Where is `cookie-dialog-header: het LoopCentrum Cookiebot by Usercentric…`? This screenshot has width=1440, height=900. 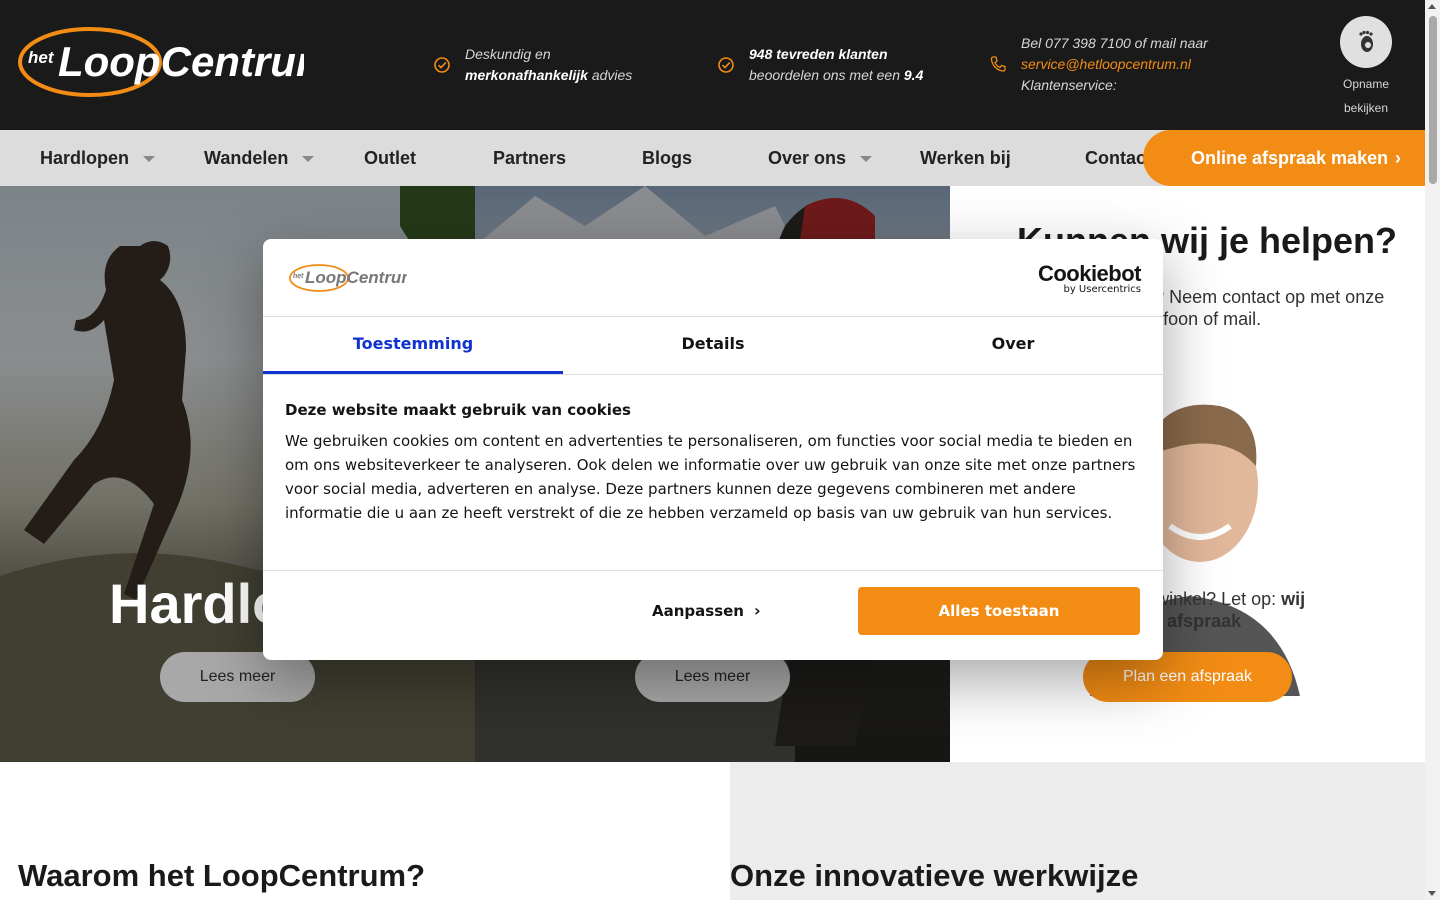
cookie-dialog-header: het LoopCentrum Cookiebot by Usercentric… is located at coordinates (713, 278).